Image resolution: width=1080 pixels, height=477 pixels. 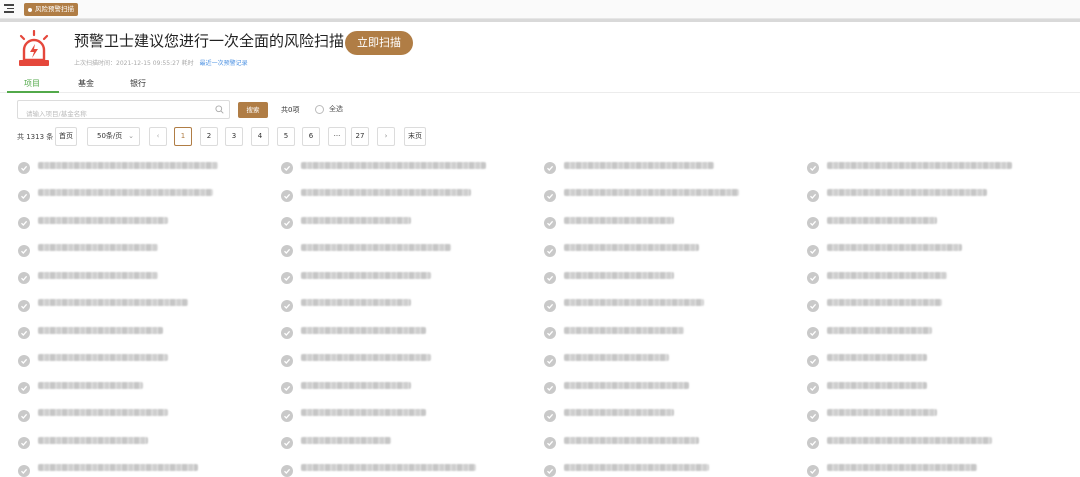 I want to click on tab-bank: 银行, so click(x=138, y=83).